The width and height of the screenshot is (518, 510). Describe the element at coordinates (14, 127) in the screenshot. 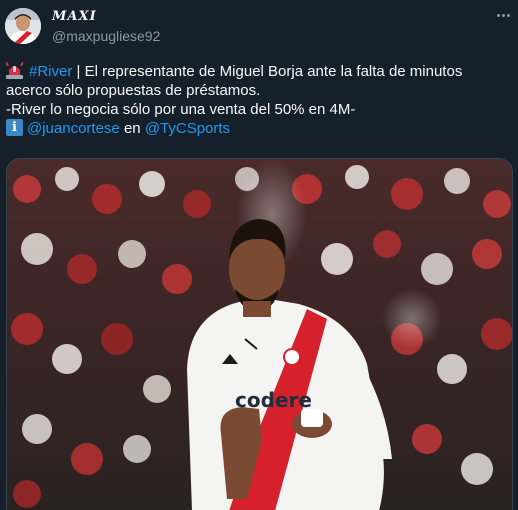

I see `information-icon` at that location.